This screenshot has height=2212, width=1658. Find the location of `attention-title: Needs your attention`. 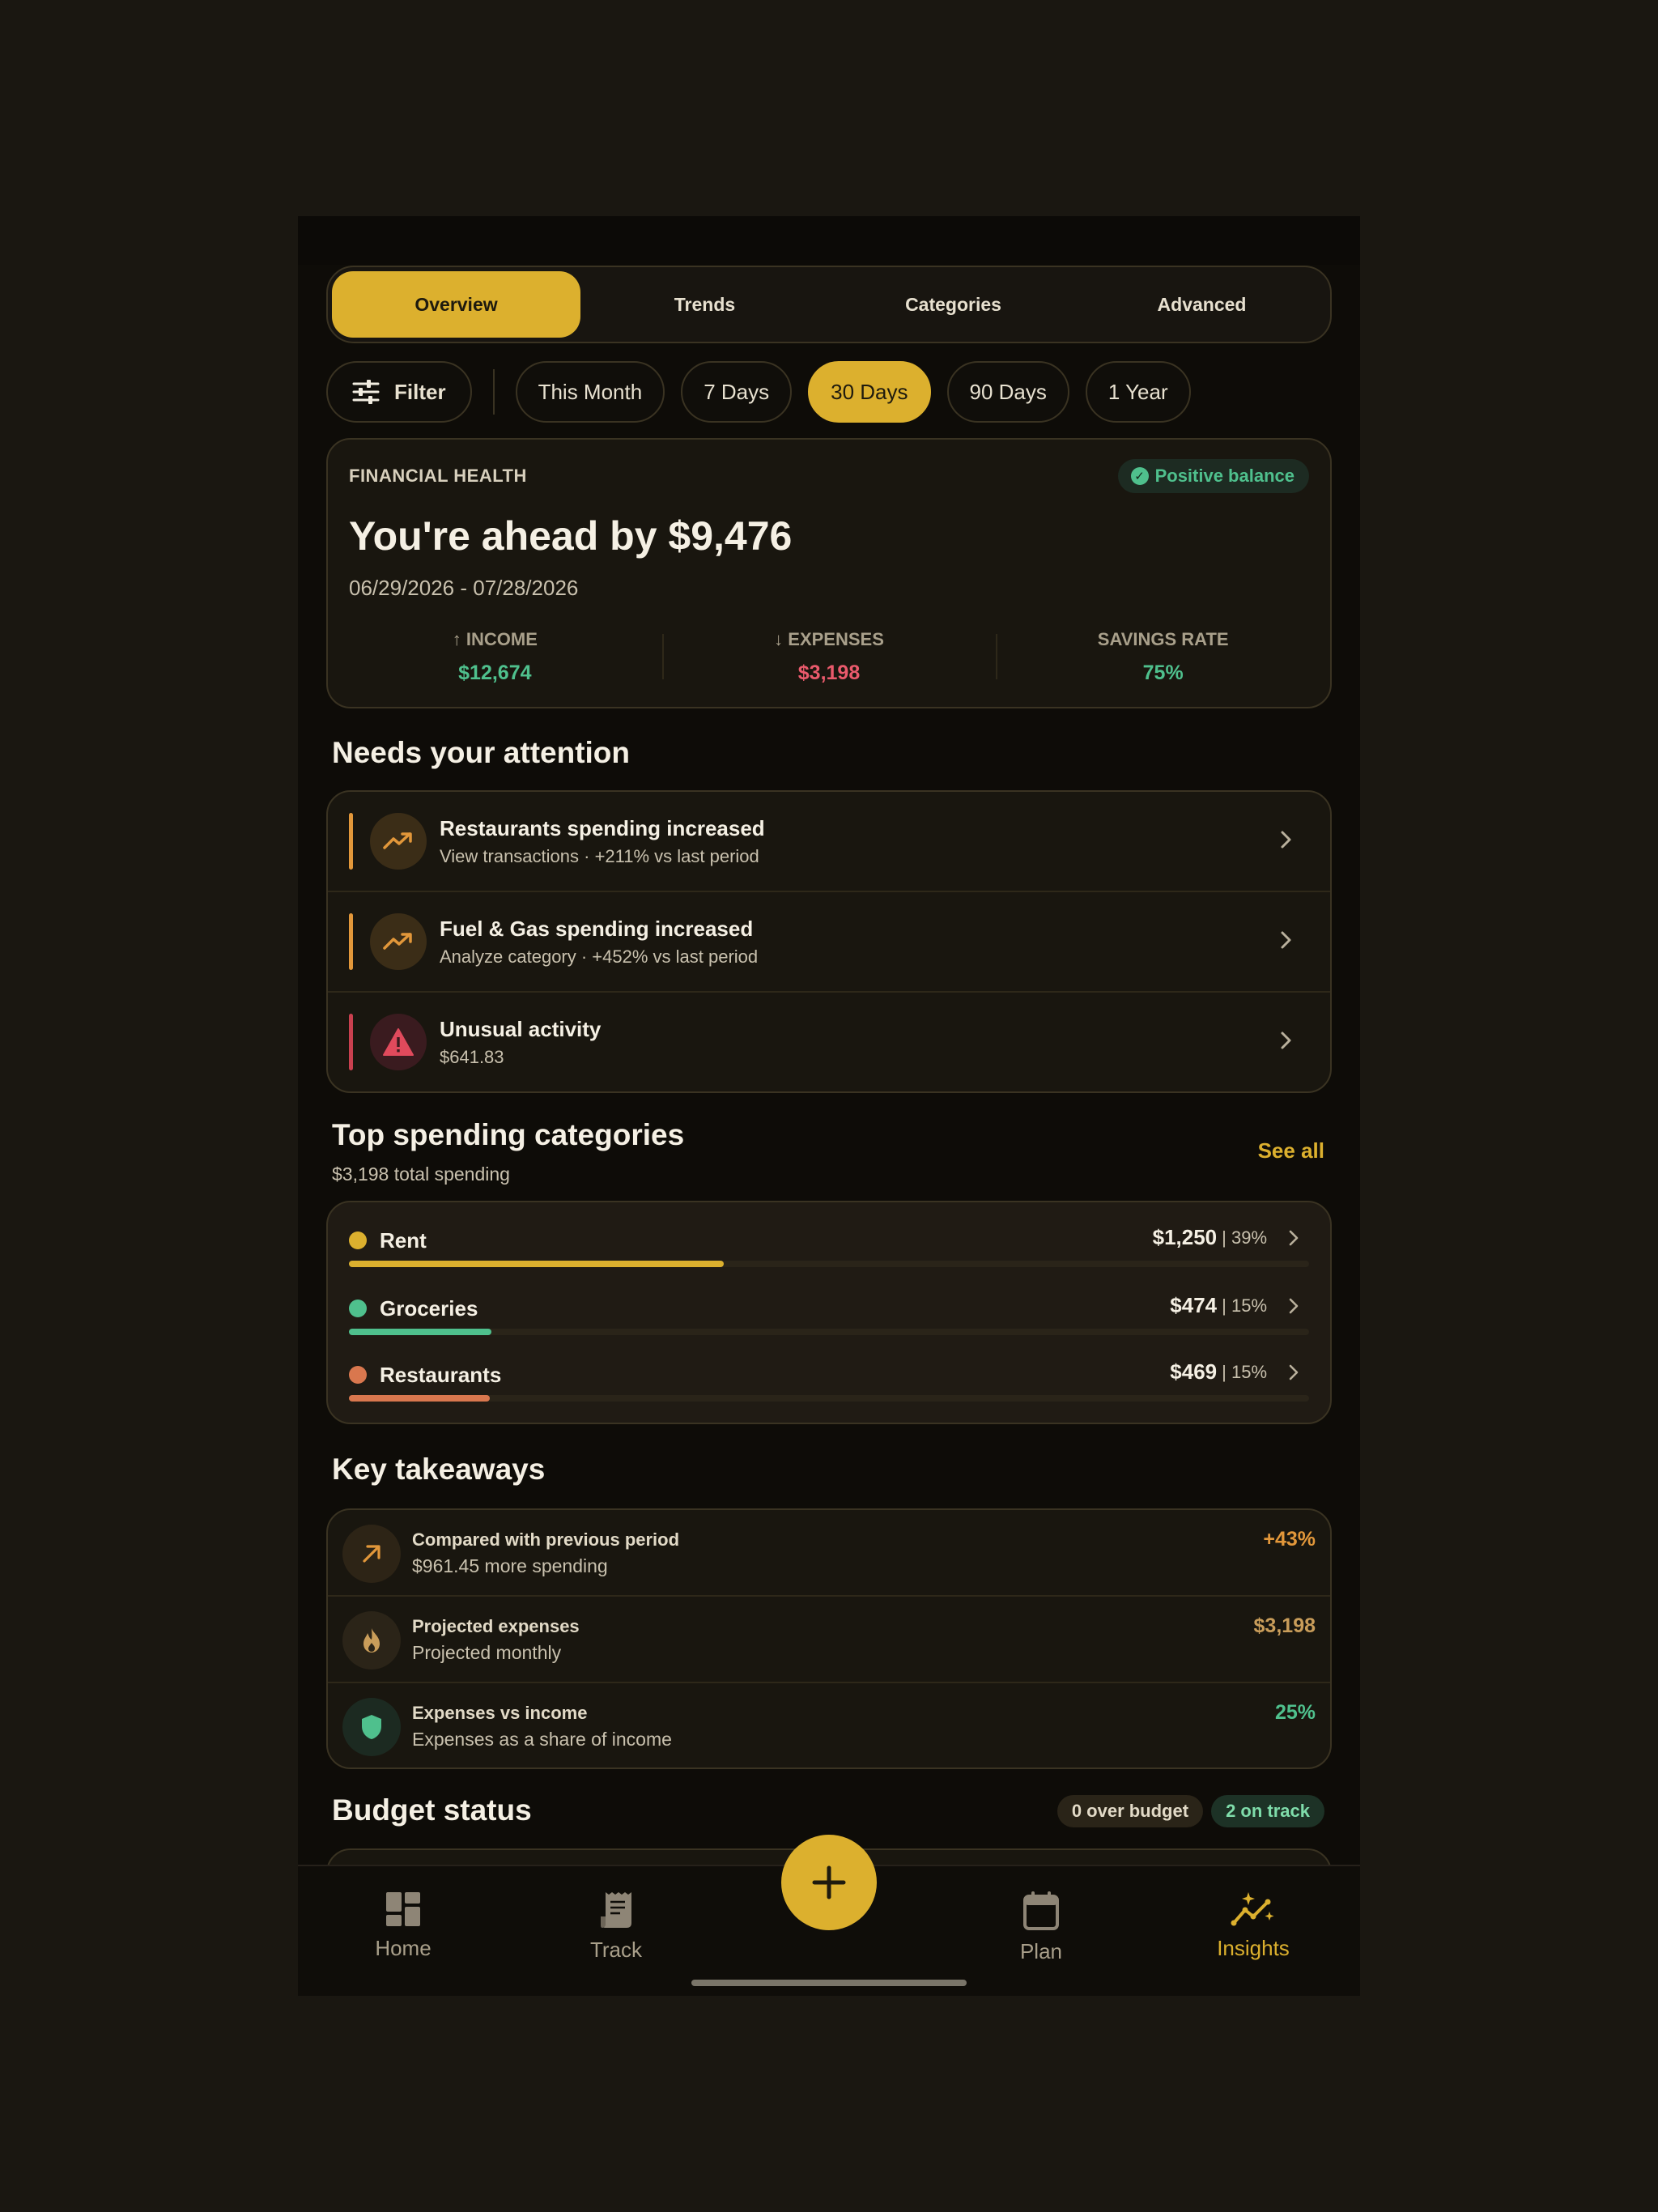

attention-title: Needs your attention is located at coordinates (481, 753).